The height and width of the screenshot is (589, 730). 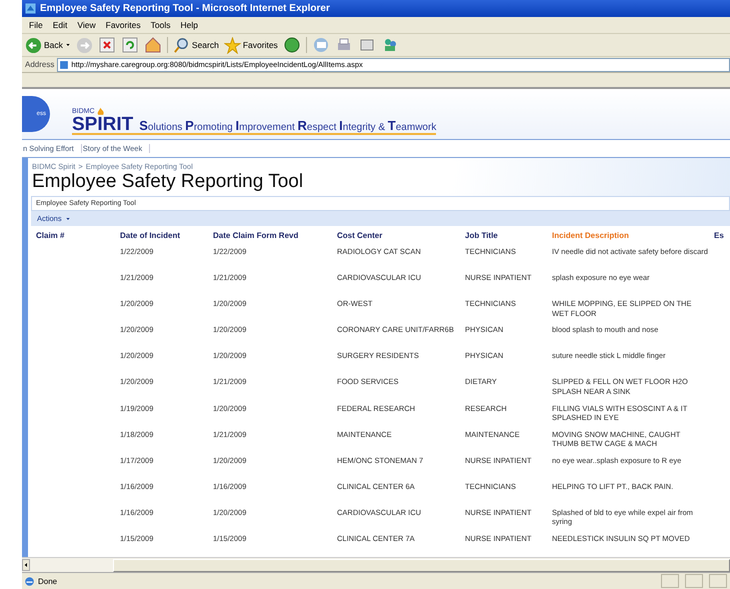 I want to click on mail-icon, so click(x=321, y=45).